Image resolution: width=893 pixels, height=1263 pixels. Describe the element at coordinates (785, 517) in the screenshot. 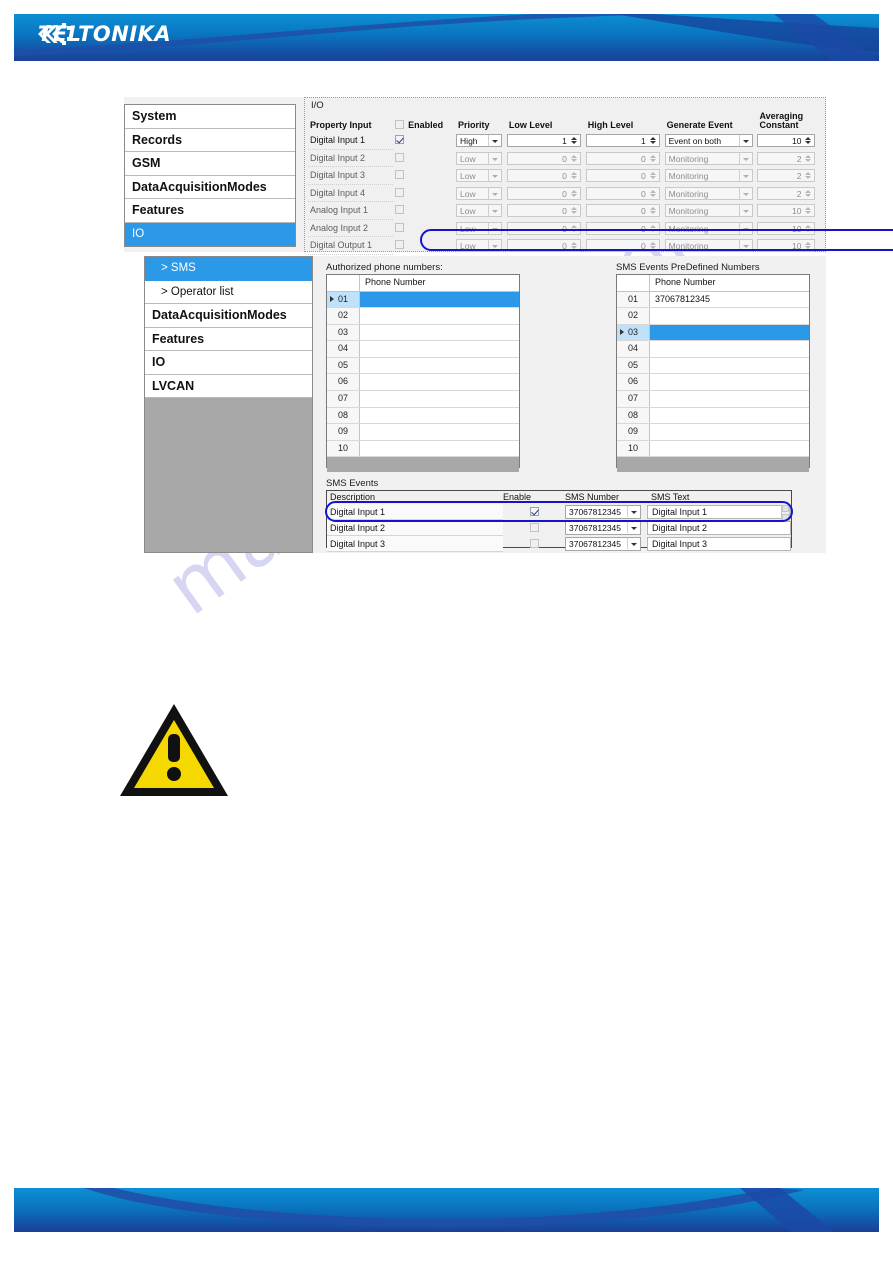

I see `scroll-down-button` at that location.